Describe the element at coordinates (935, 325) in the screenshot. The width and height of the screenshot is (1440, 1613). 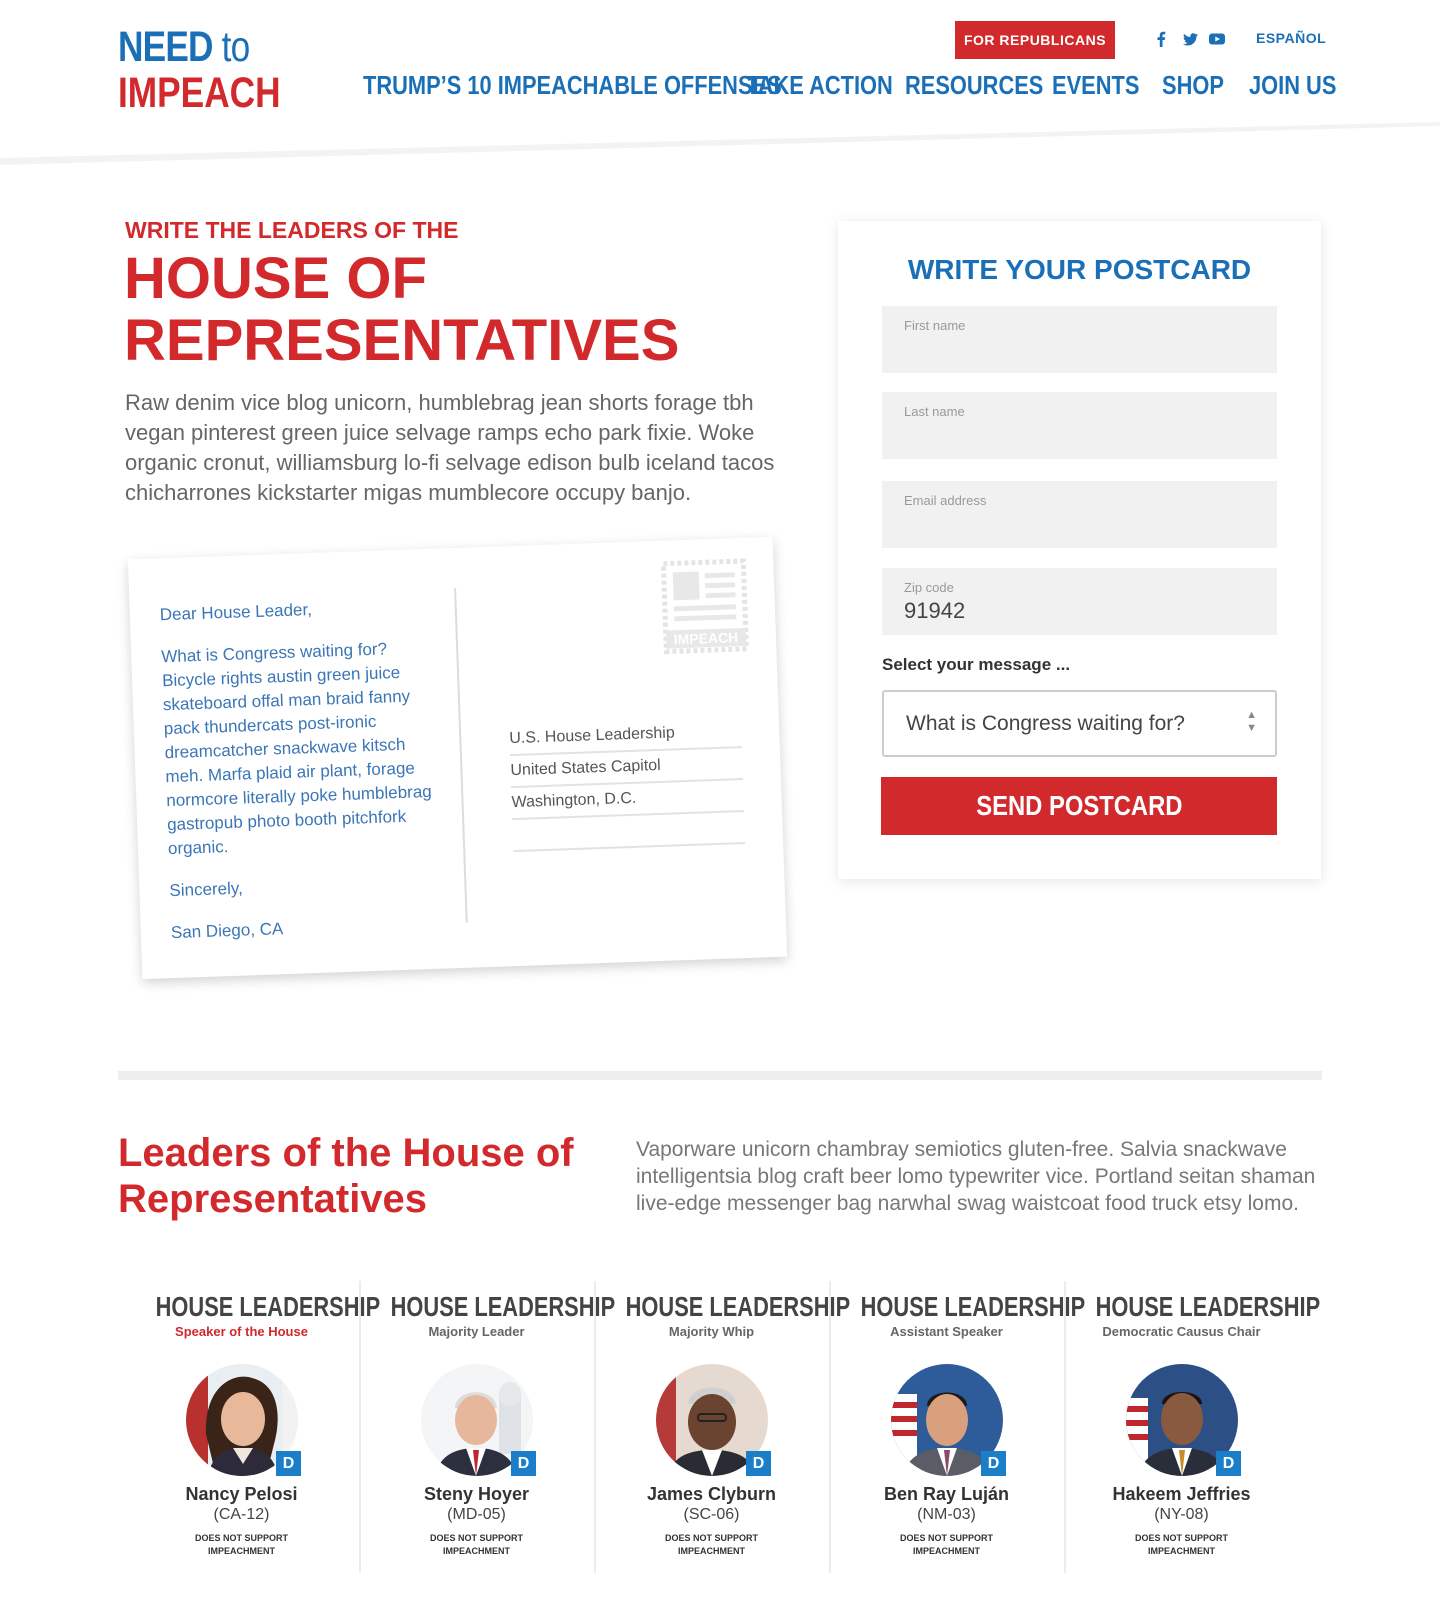
I see `first-name-placeholder: First name` at that location.